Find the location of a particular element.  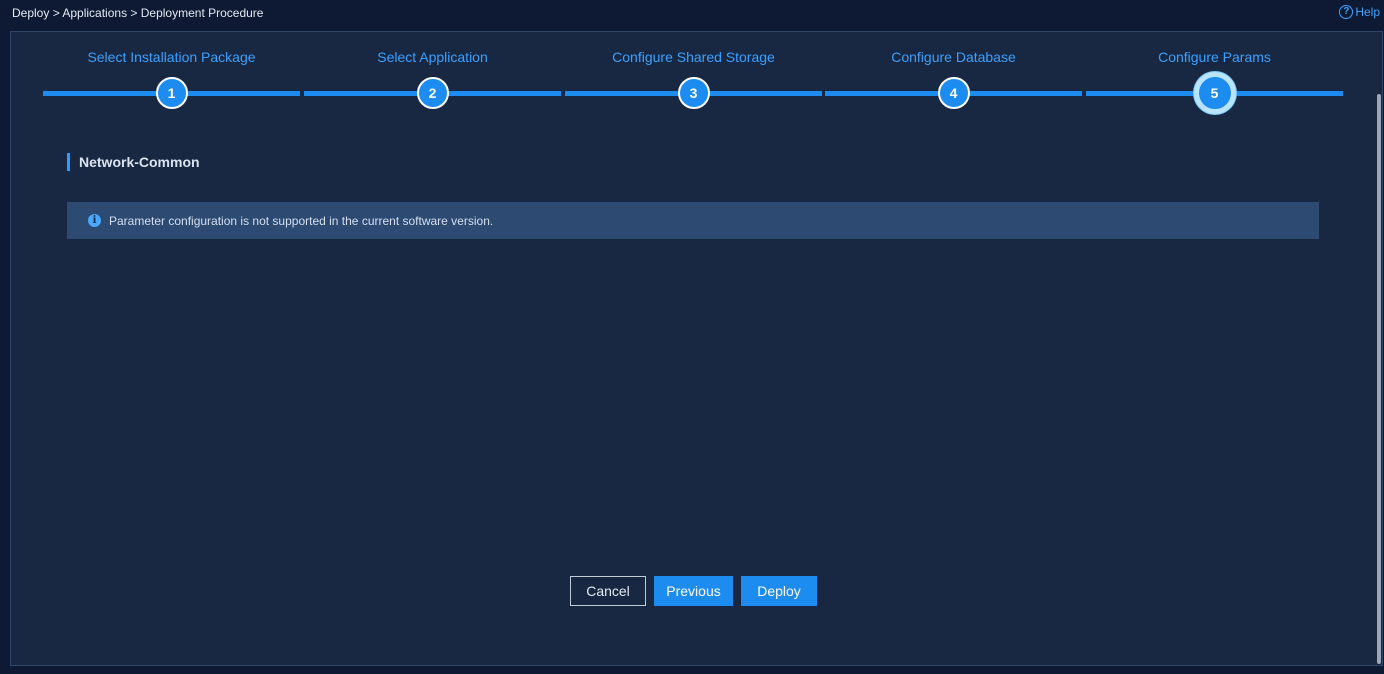

step-4: Configure Database 4 is located at coordinates (953, 77).